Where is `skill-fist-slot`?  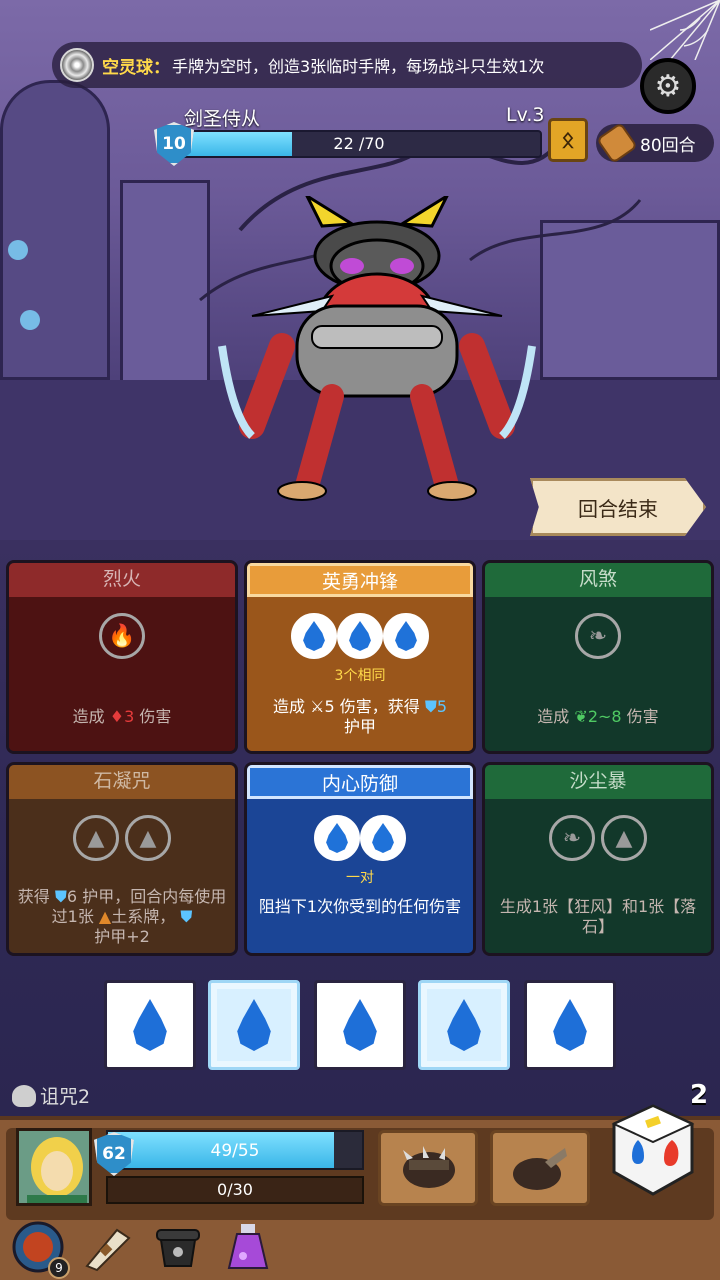 skill-fist-slot is located at coordinates (428, 1168).